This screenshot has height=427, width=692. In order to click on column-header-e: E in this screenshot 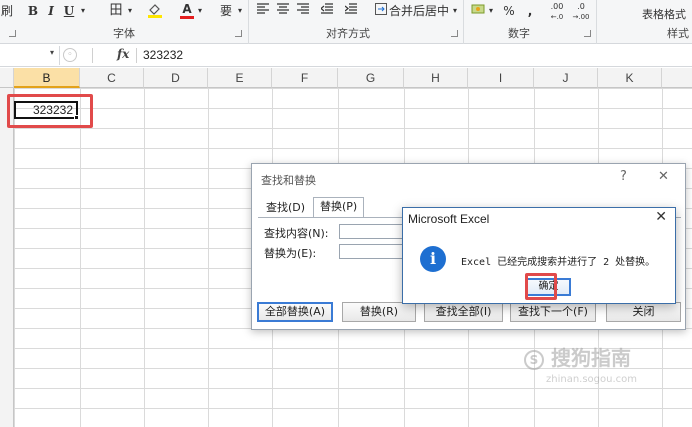, I will do `click(240, 78)`.